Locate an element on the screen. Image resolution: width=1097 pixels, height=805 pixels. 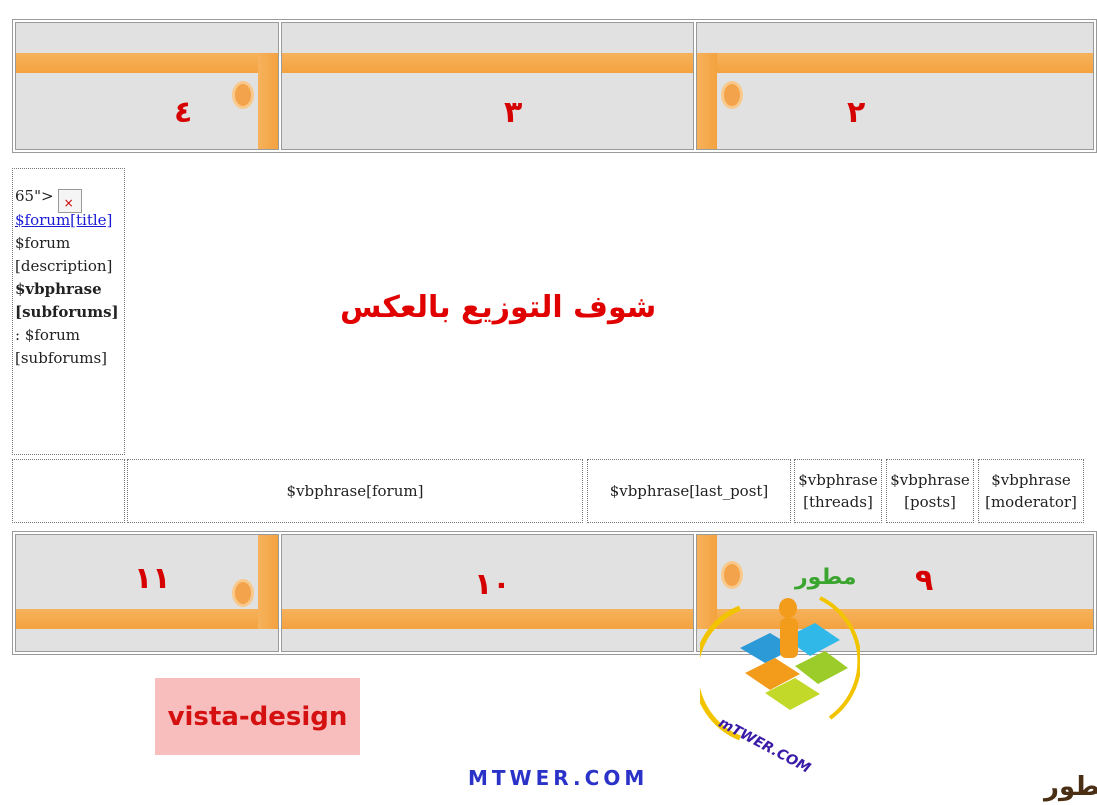
cell-number: ١١ is located at coordinates (152, 578).